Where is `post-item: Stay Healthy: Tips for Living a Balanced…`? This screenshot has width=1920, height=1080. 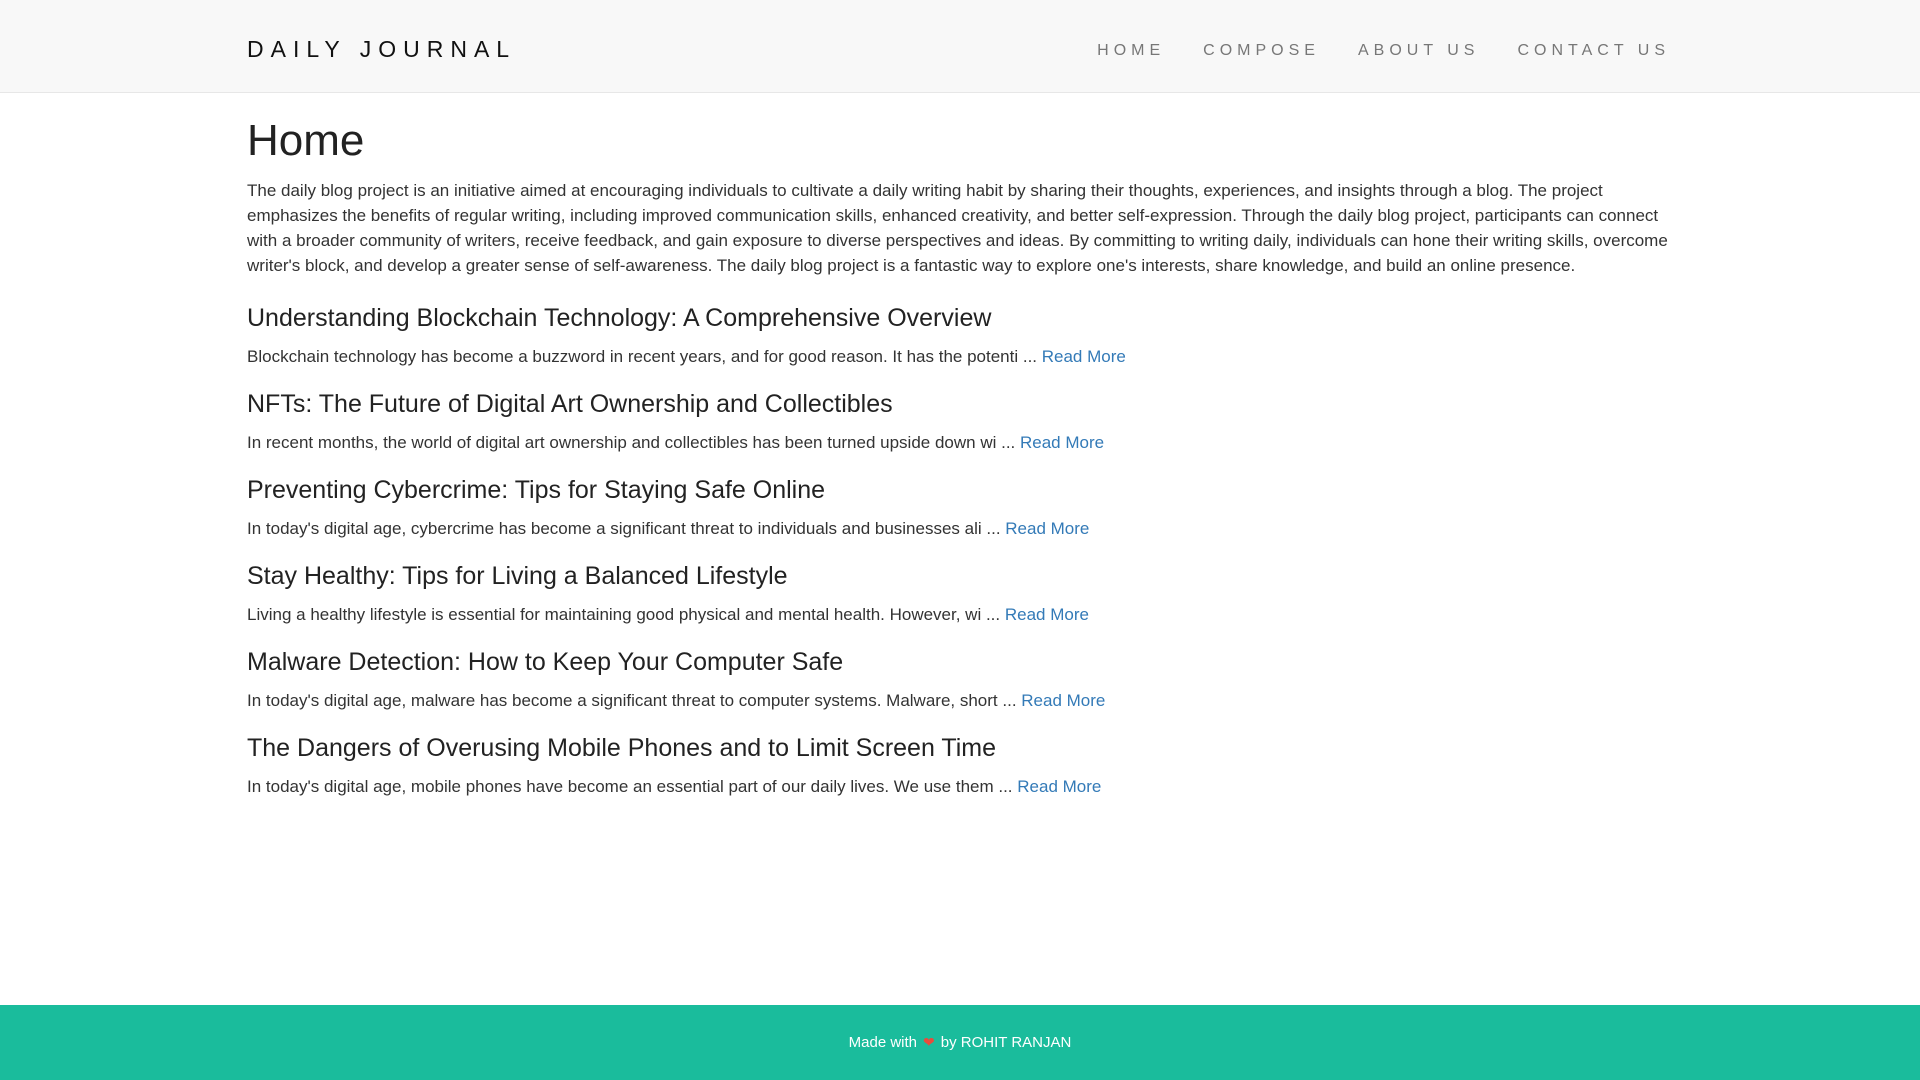 post-item: Stay Healthy: Tips for Living a Balanced… is located at coordinates (960, 594).